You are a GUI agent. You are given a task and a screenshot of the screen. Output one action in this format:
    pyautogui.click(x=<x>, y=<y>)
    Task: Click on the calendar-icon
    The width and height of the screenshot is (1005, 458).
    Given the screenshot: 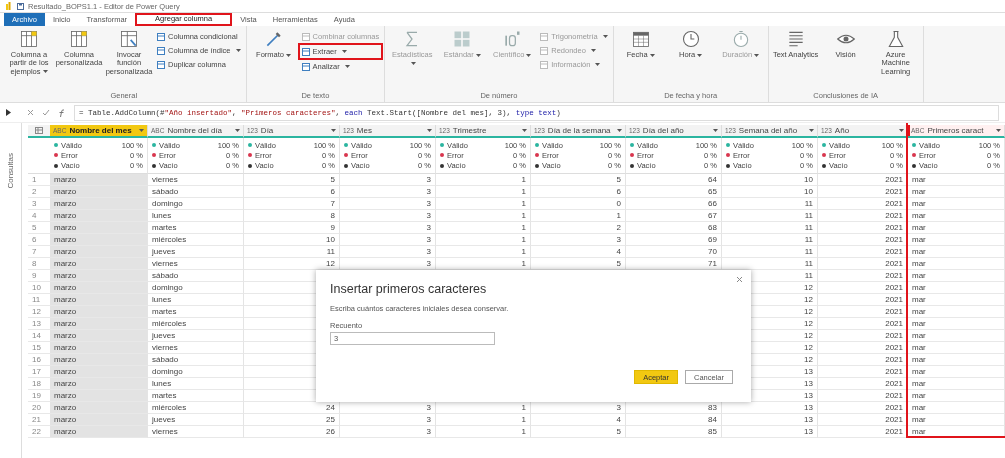 What is the action you would take?
    pyautogui.click(x=640, y=39)
    